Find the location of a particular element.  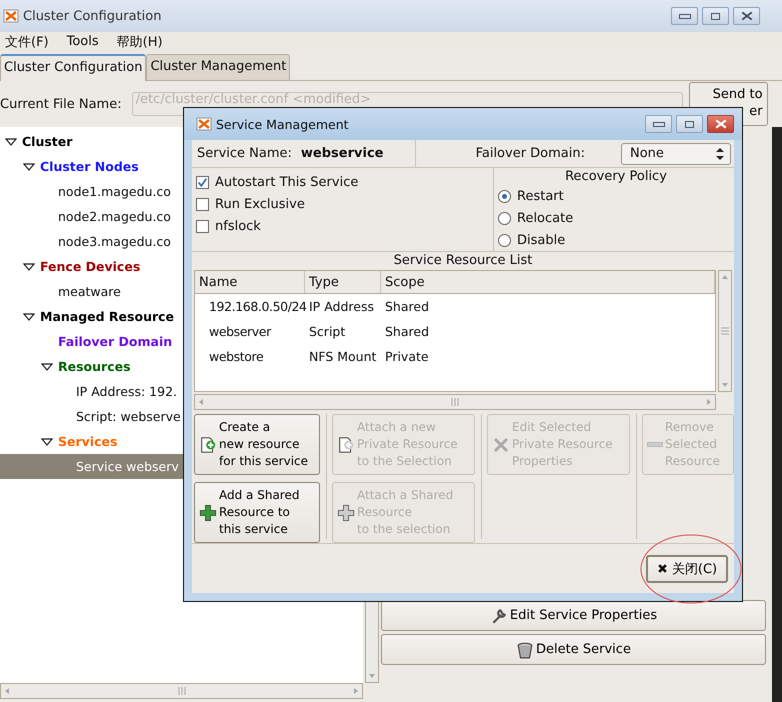

minus-icon is located at coordinates (655, 444).